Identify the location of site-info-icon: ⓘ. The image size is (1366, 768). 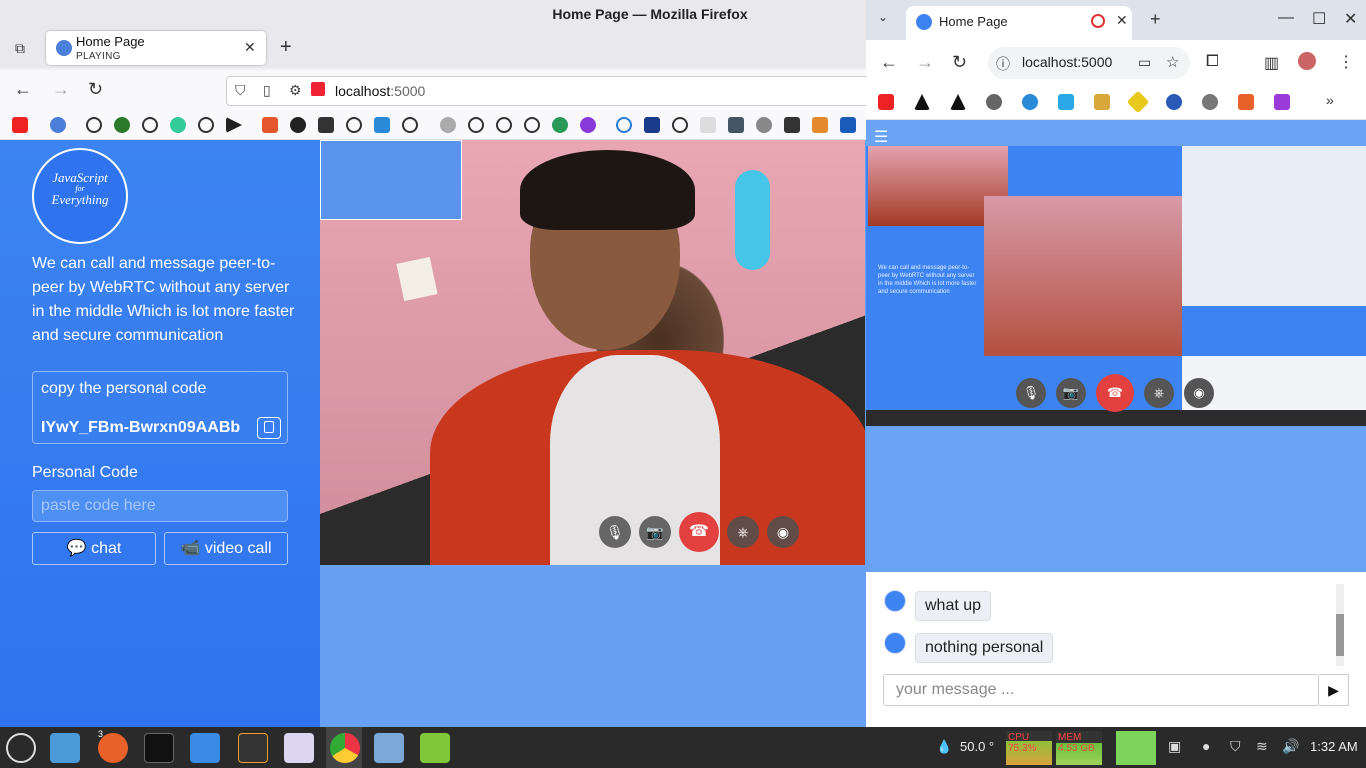
(1003, 64).